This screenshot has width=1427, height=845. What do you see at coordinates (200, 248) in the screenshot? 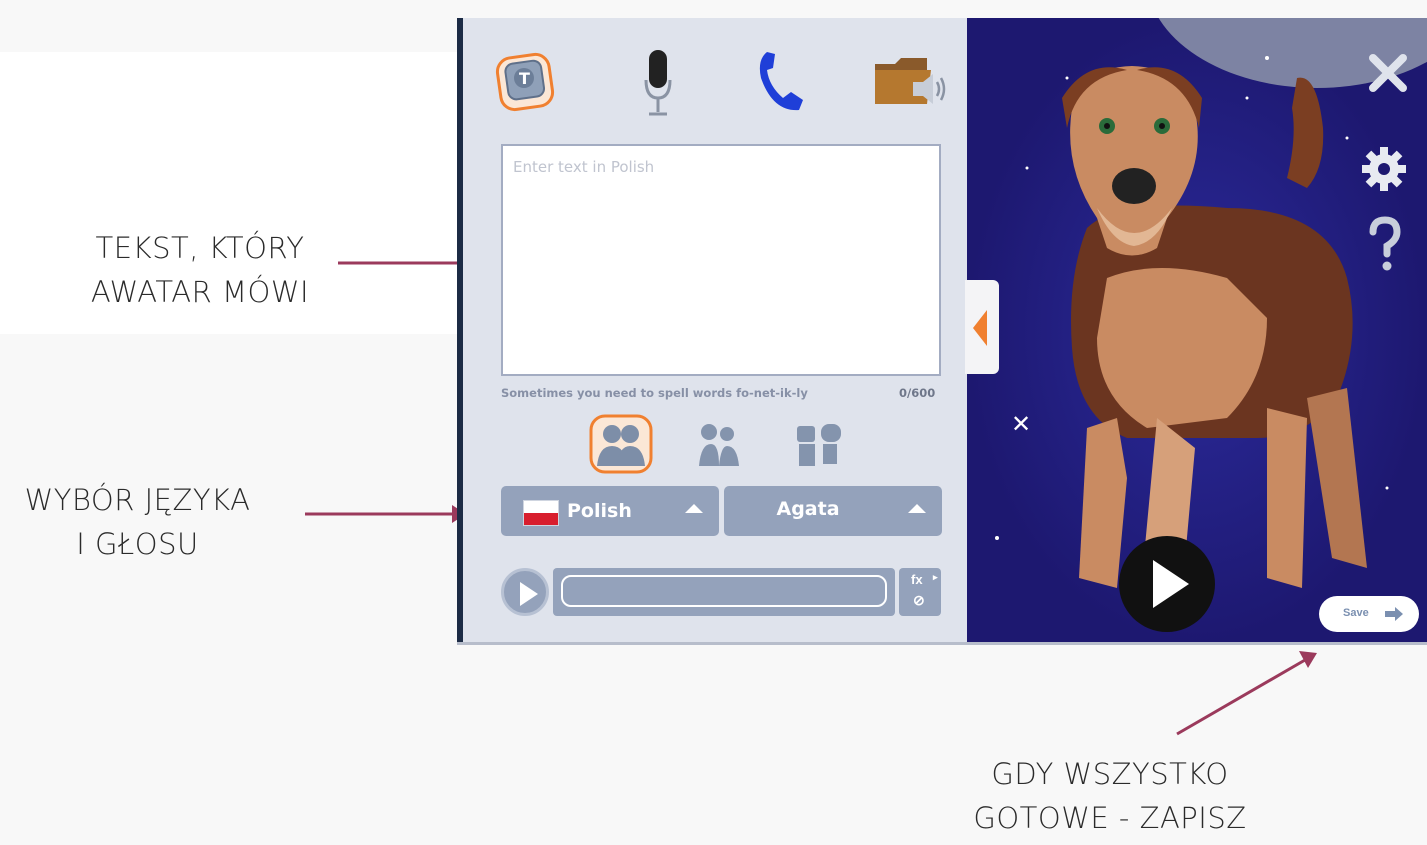
I see `annotation-line: TEKST, KTÓRY` at bounding box center [200, 248].